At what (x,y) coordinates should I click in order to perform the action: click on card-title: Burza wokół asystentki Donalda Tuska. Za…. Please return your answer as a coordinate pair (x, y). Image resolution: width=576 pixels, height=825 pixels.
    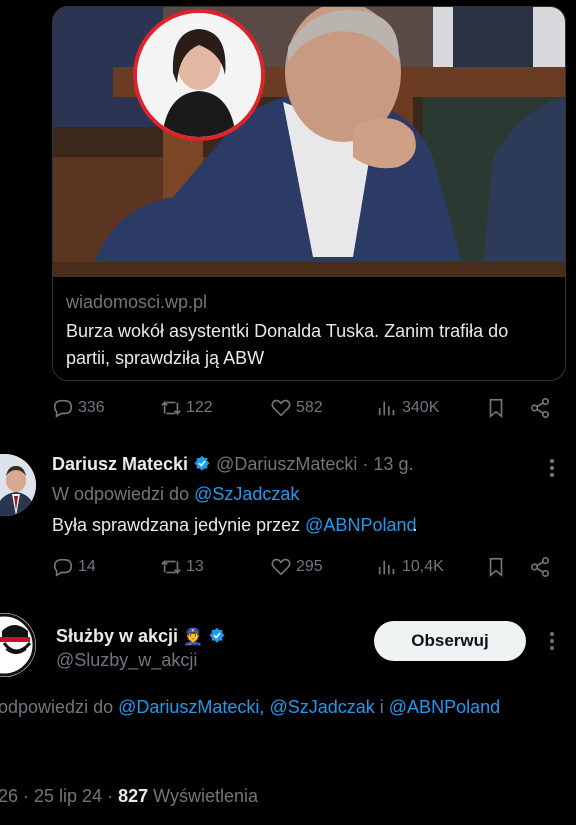
    Looking at the image, I should click on (287, 344).